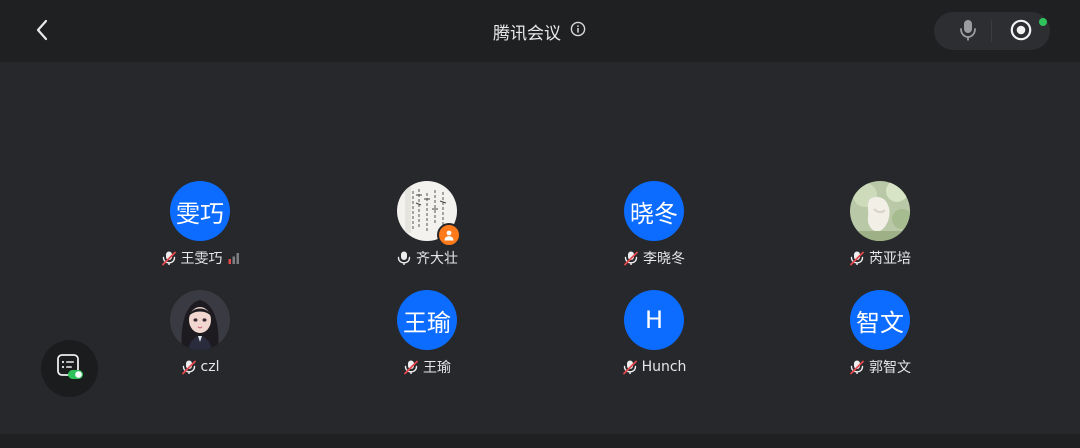  What do you see at coordinates (664, 367) in the screenshot?
I see `participant-name: Hunch` at bounding box center [664, 367].